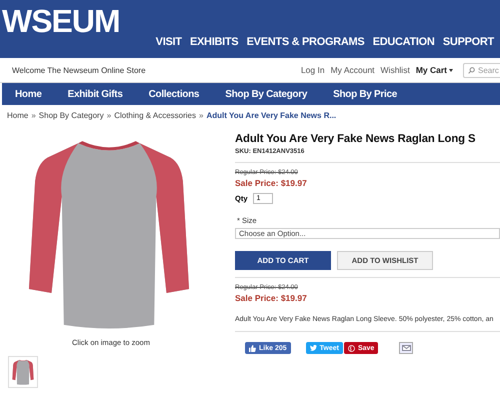 This screenshot has width=500, height=400. I want to click on breadcrumb-link: Clothing & Accessories, so click(155, 115).